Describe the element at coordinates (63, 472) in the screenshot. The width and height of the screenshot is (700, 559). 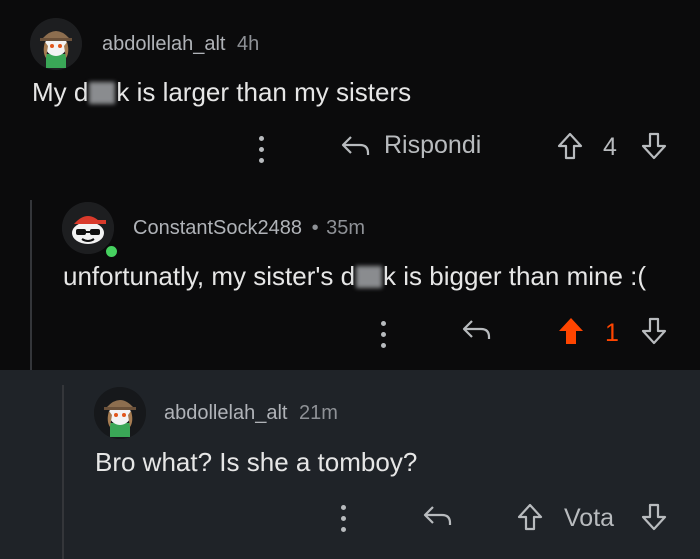
I see `thread-line-nested` at that location.